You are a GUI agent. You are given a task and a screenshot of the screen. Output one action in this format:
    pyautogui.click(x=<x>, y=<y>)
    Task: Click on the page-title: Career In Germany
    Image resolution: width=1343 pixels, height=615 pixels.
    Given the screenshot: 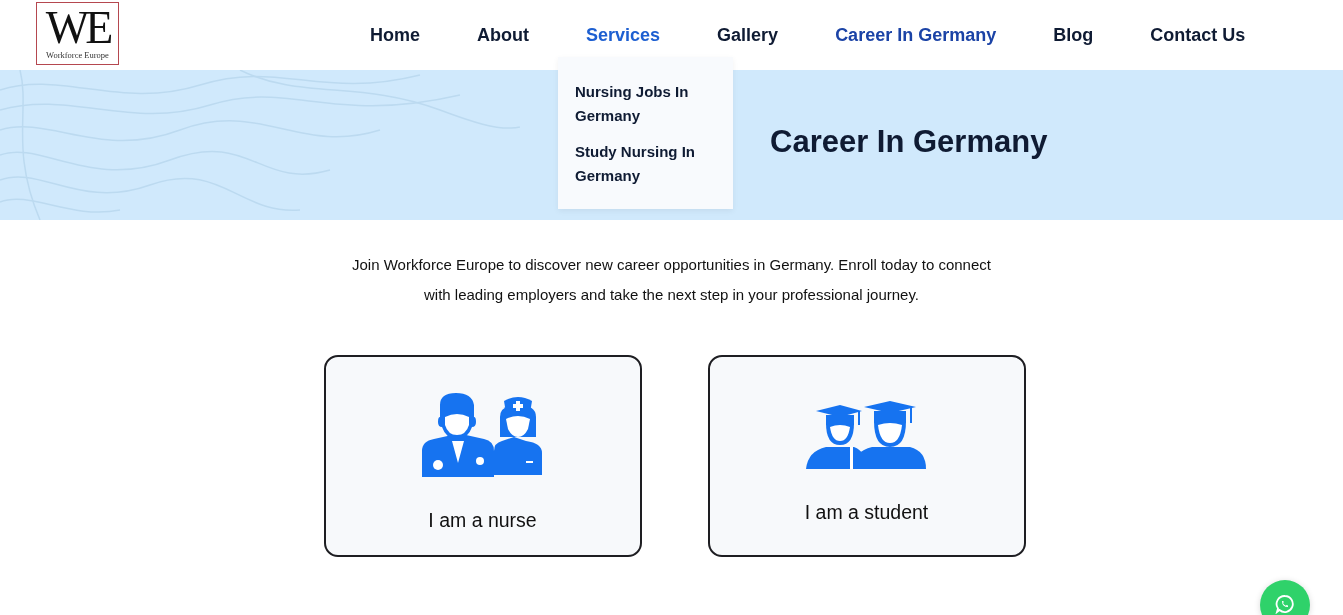 What is the action you would take?
    pyautogui.click(x=909, y=142)
    